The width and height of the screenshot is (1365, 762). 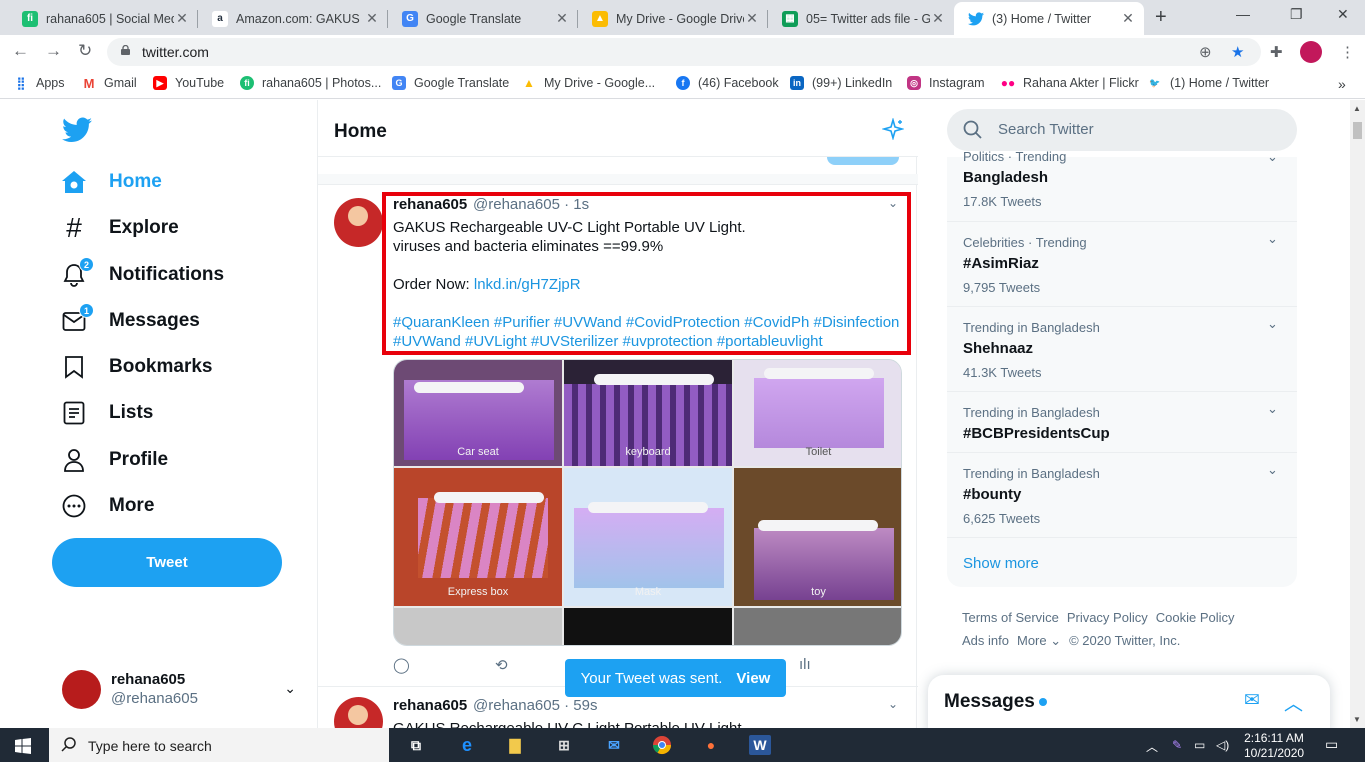 What do you see at coordinates (77, 273) in the screenshot?
I see `bell-icon: 2` at bounding box center [77, 273].